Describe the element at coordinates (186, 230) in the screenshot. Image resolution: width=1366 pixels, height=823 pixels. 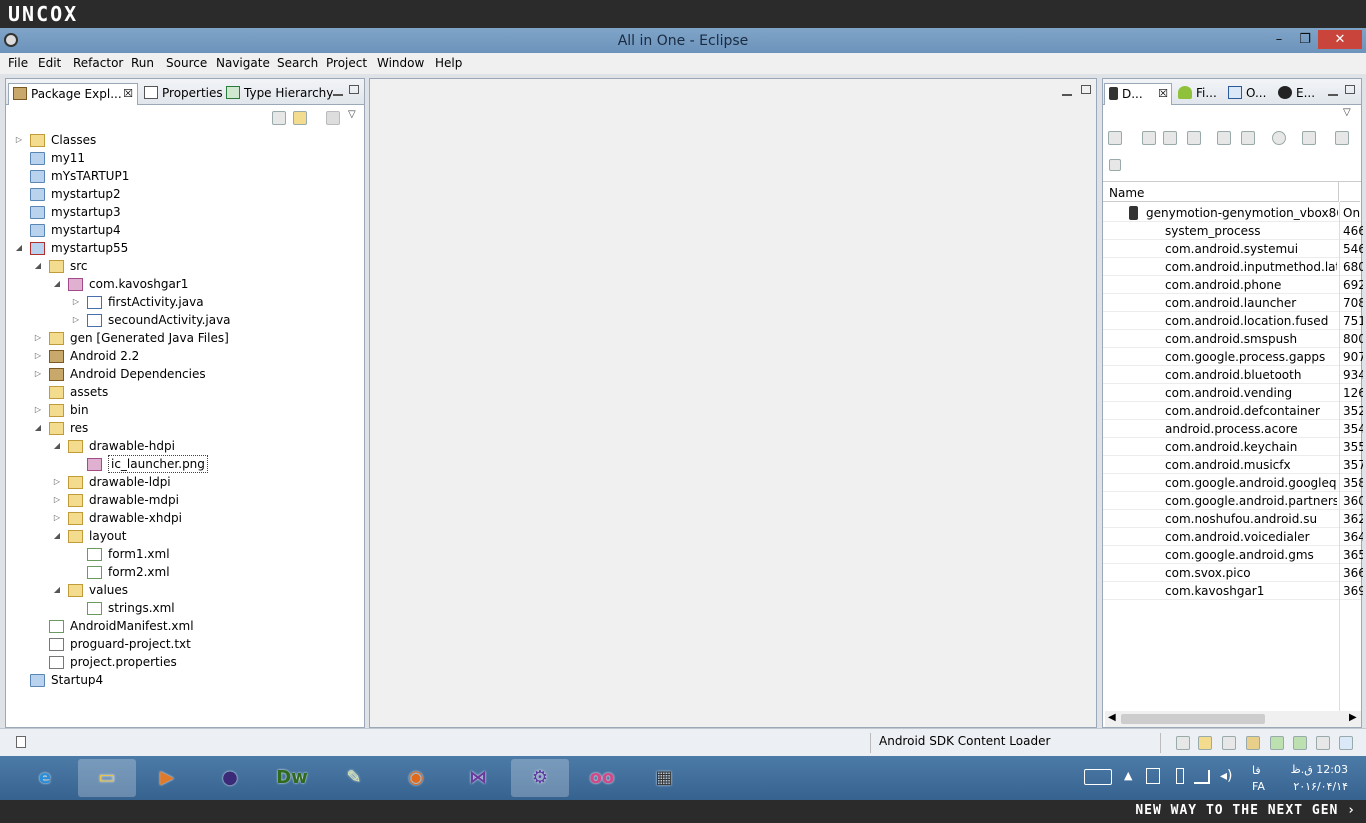
I see `tree-item: mystartup4` at that location.